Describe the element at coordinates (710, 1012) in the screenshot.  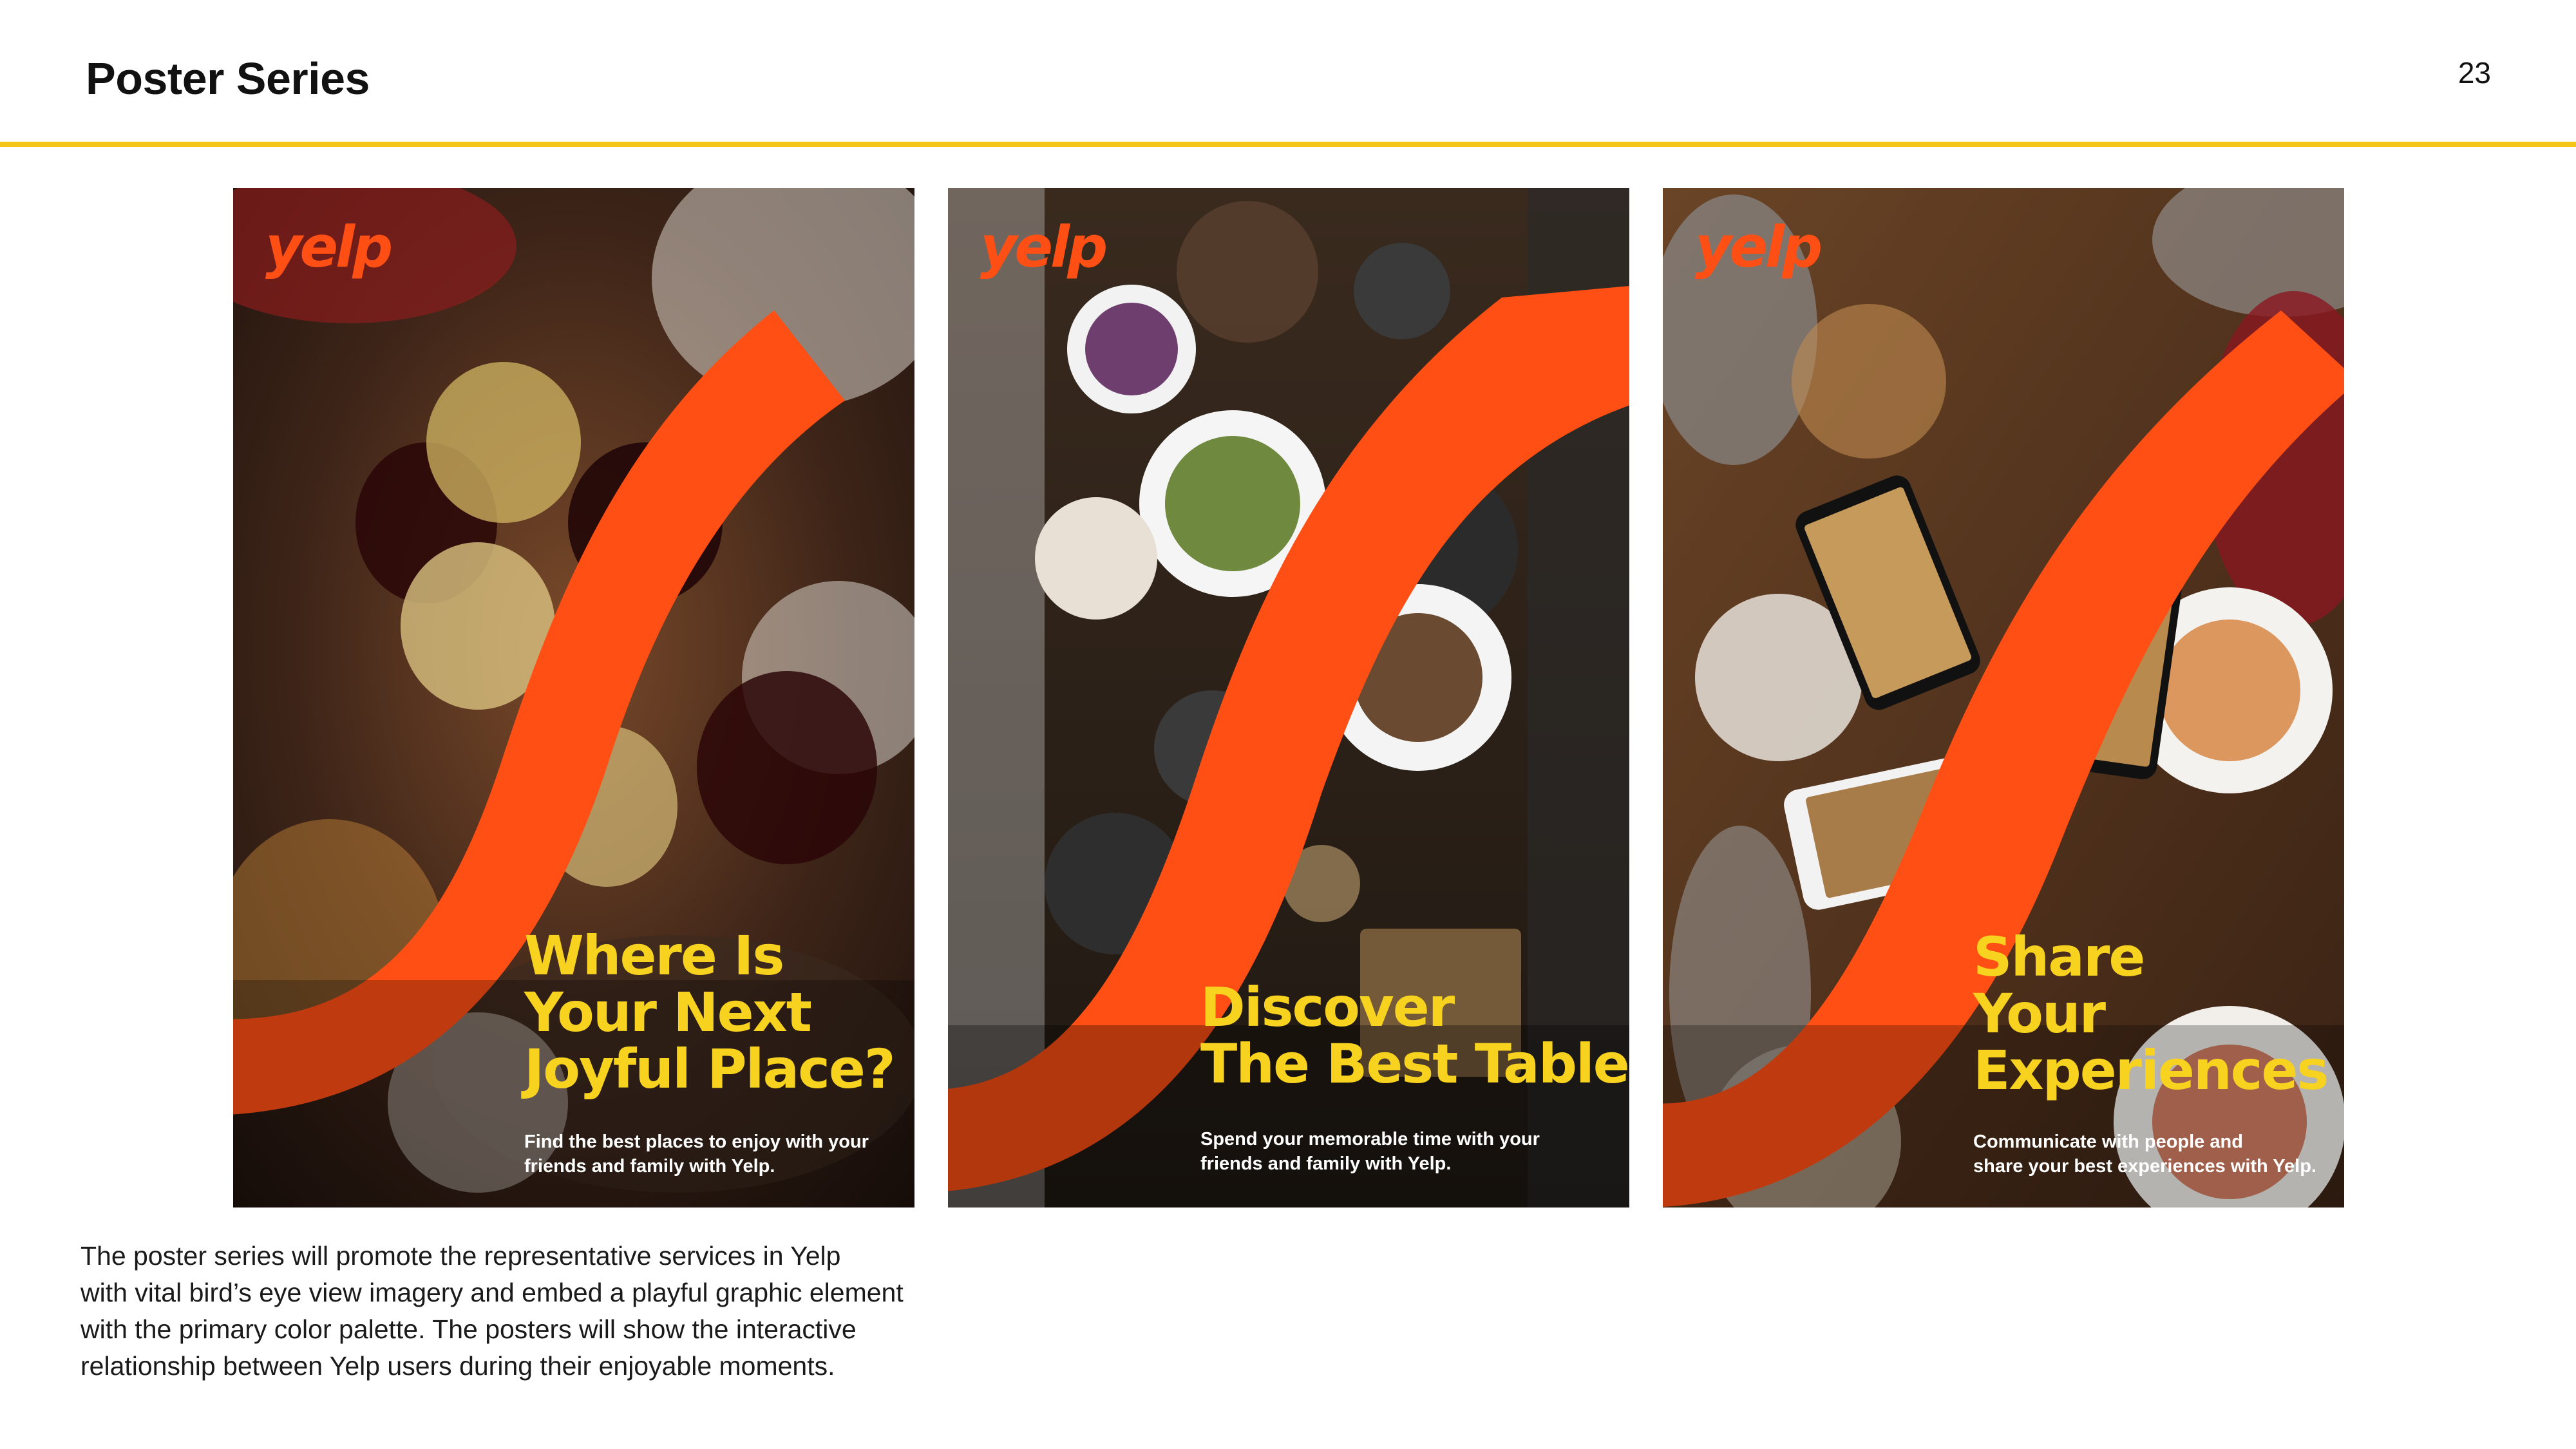
I see `poster-headline: Where Is Your Next Joyful Place?` at that location.